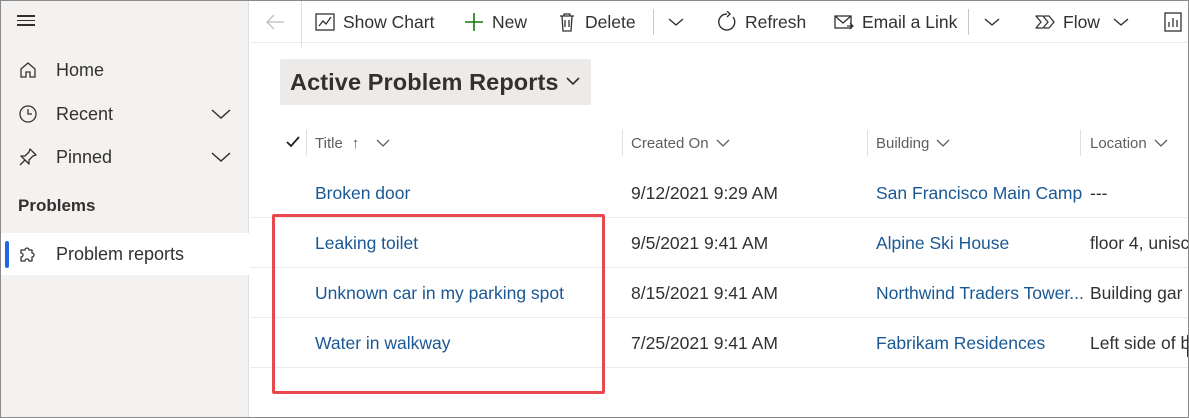 This screenshot has width=1189, height=418. What do you see at coordinates (28, 70) in the screenshot?
I see `home-icon` at bounding box center [28, 70].